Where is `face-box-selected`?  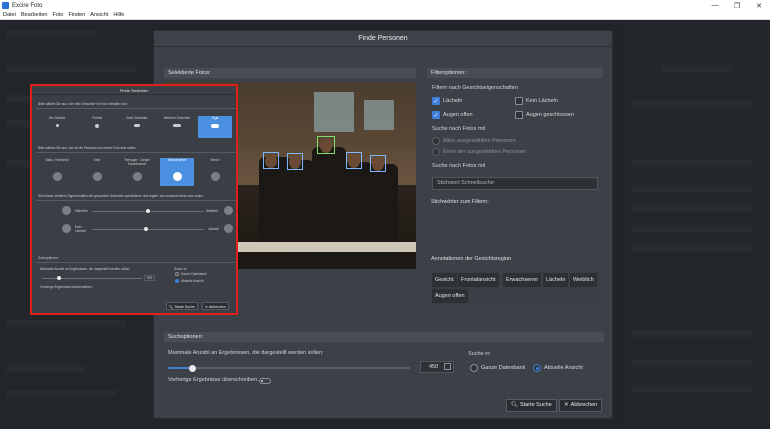
face-box-selected is located at coordinates (326, 145).